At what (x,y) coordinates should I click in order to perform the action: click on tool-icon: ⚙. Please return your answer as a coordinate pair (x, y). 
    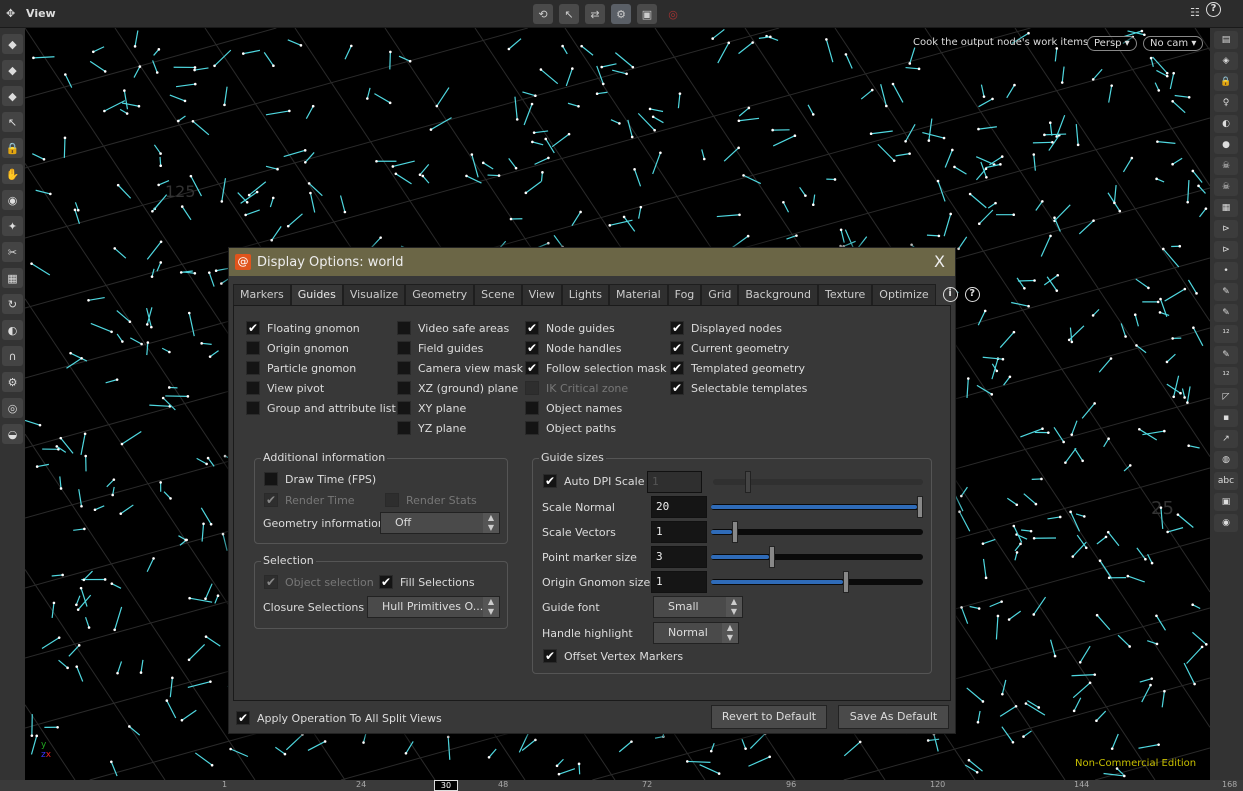
    Looking at the image, I should click on (12, 382).